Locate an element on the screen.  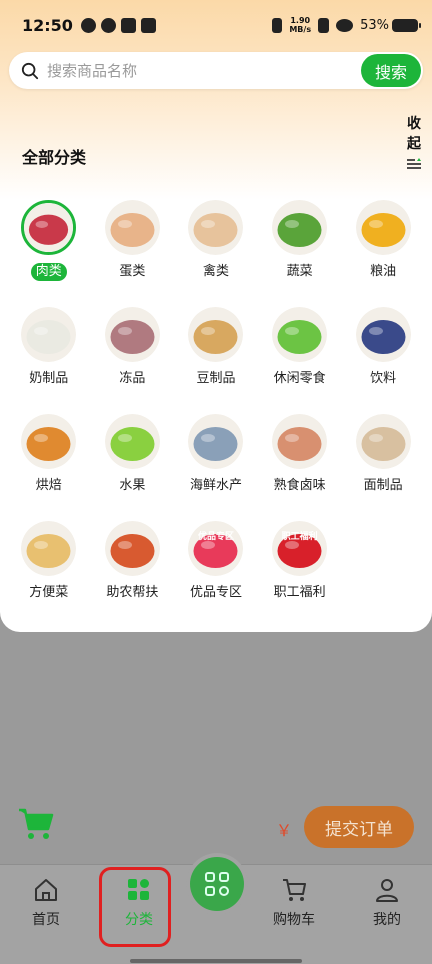
cart-icon is located at coordinates (36, 824).